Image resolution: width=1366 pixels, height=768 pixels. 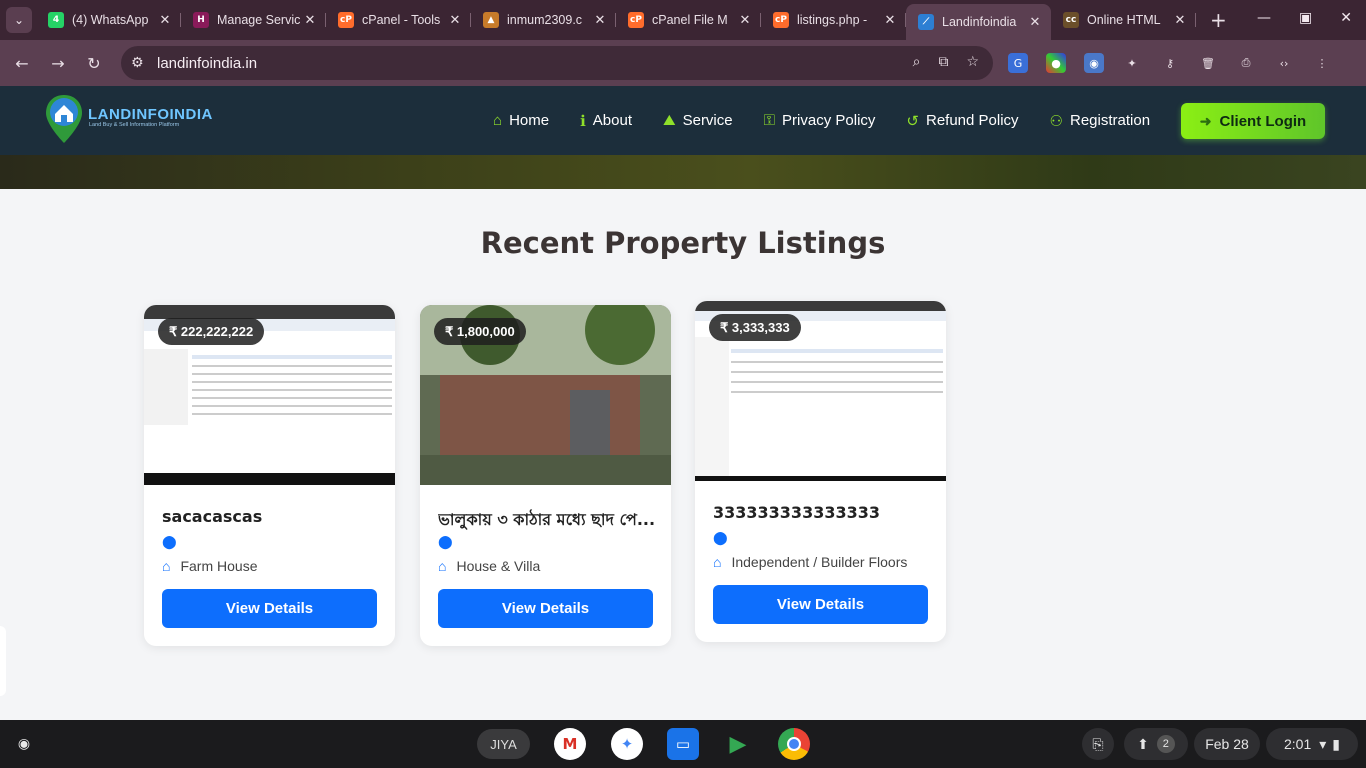 I want to click on nav-item-registration: ⚇ Registration, so click(x=1100, y=121).